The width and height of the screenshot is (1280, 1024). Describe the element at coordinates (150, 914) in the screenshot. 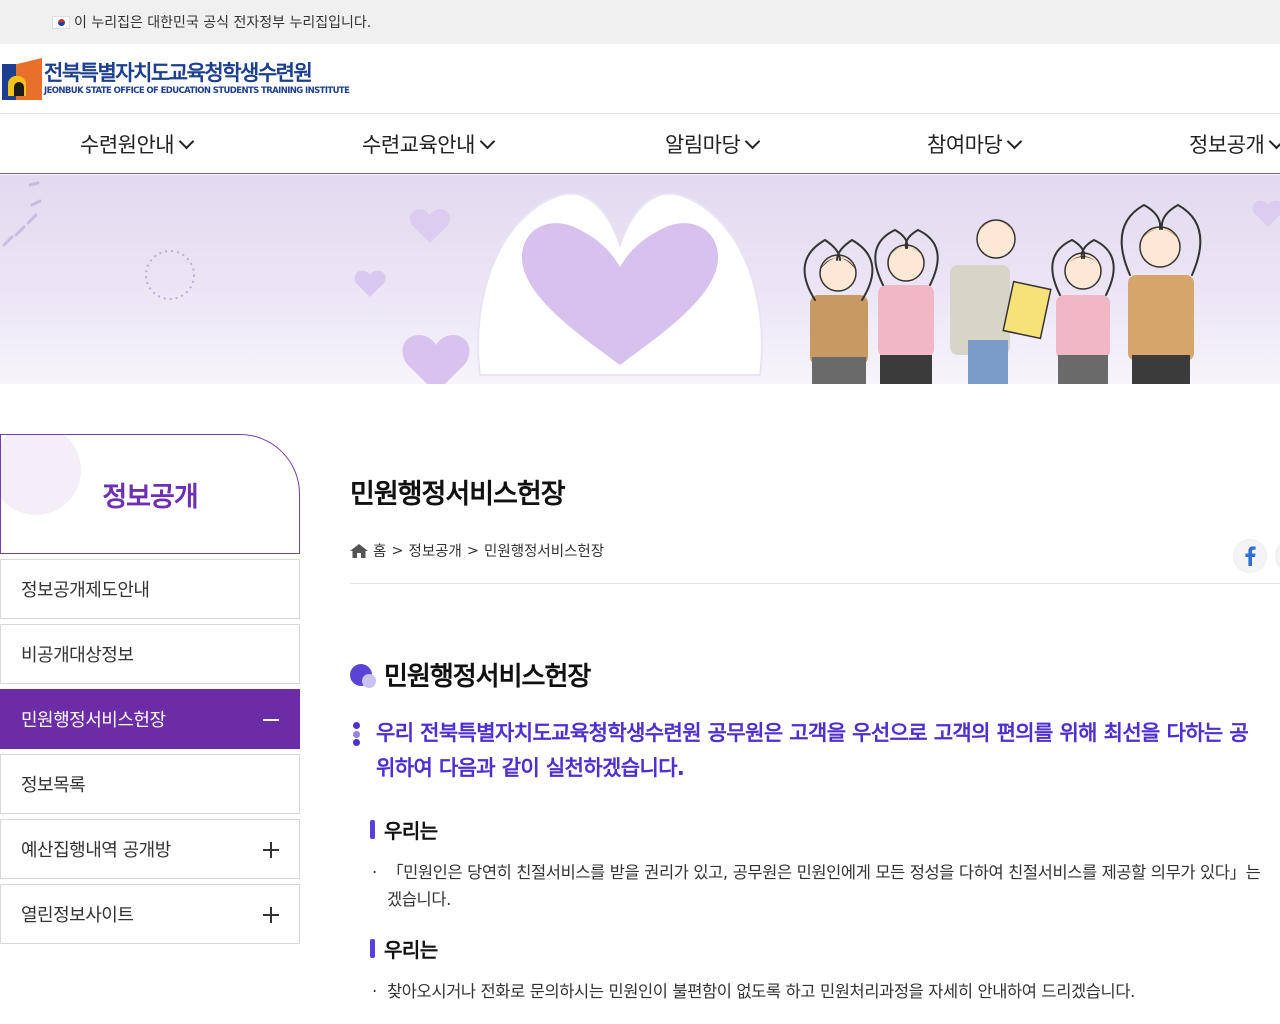

I see `sidebar-item-open-info-site: 열린정보사이트` at that location.